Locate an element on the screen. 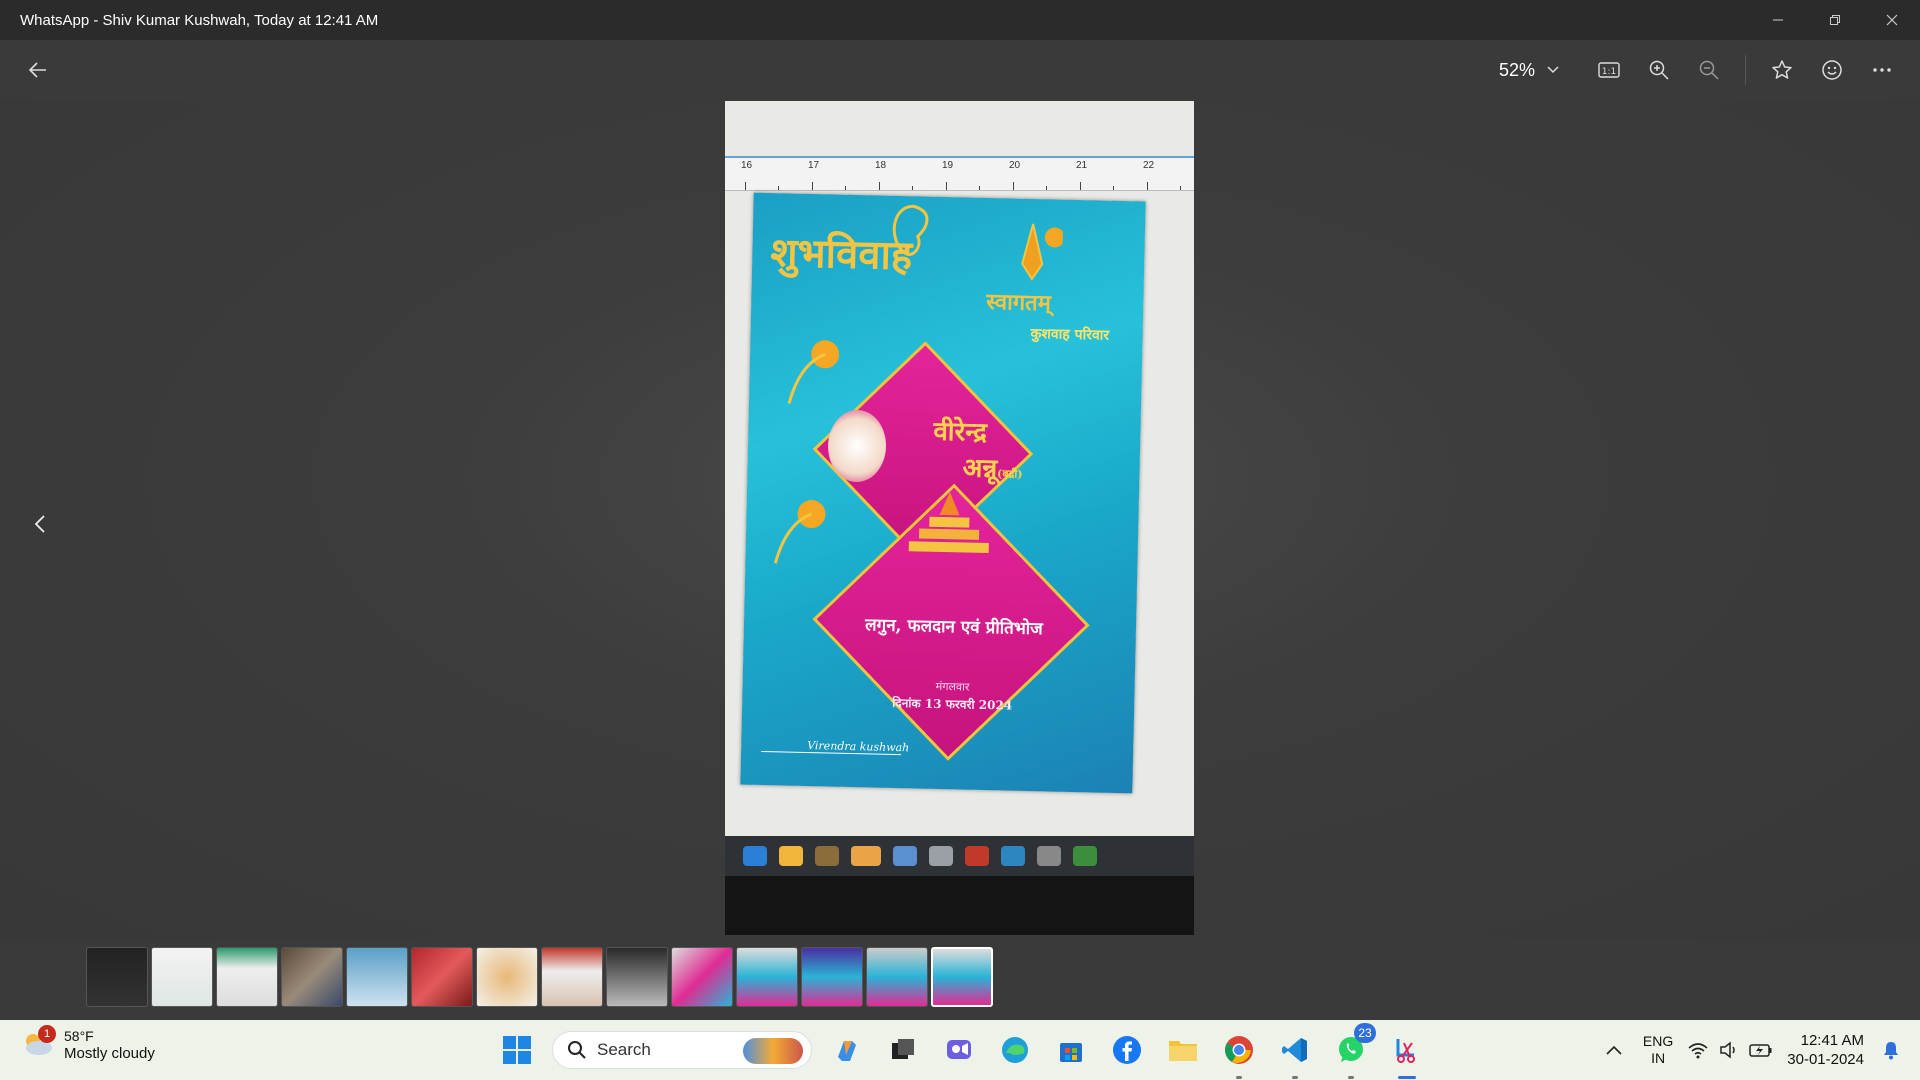 The width and height of the screenshot is (1920, 1080). snipping-tool-button is located at coordinates (1407, 1054).